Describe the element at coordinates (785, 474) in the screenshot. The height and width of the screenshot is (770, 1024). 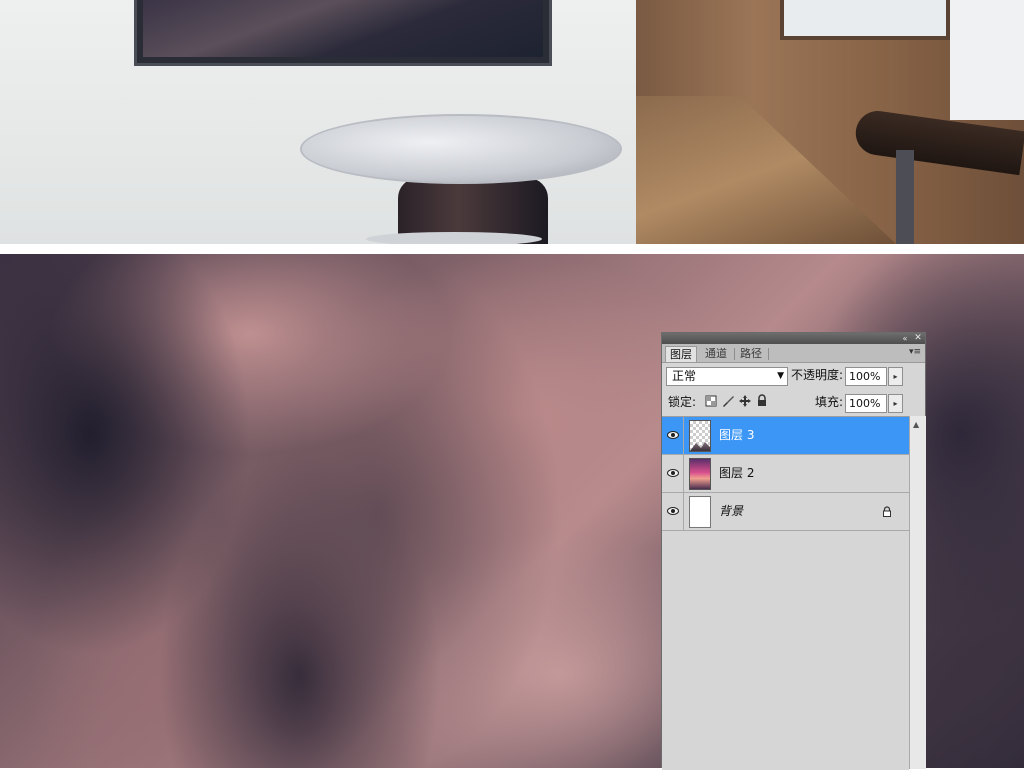
I see `layer-row-layer-2: 图层 2` at that location.